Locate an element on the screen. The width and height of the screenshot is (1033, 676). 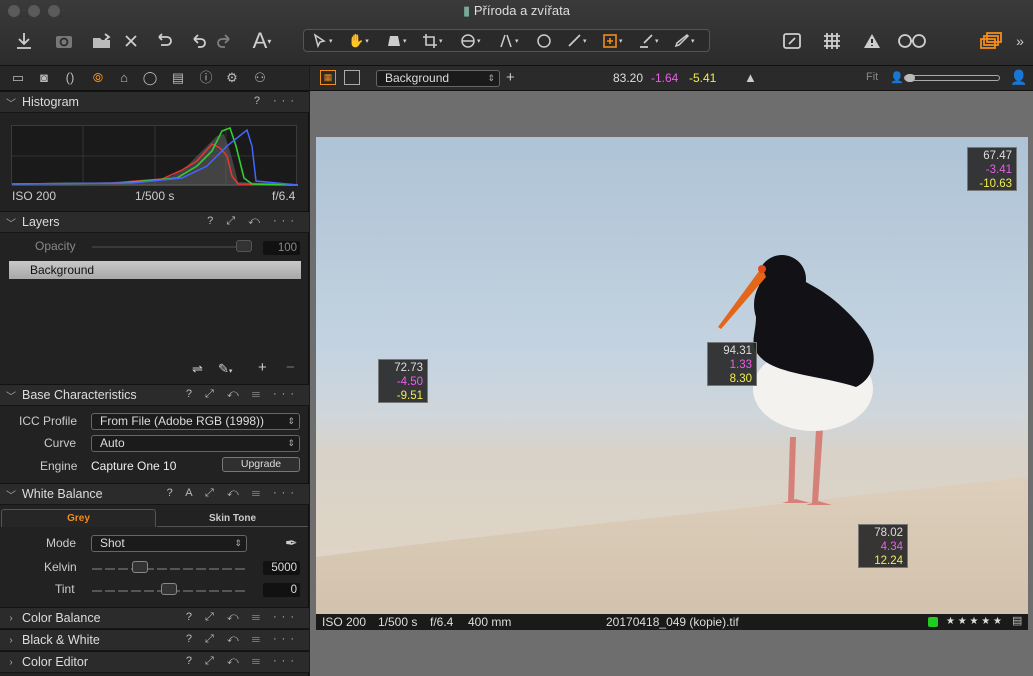
opacity-slider-knob is located at coordinates (244, 246).